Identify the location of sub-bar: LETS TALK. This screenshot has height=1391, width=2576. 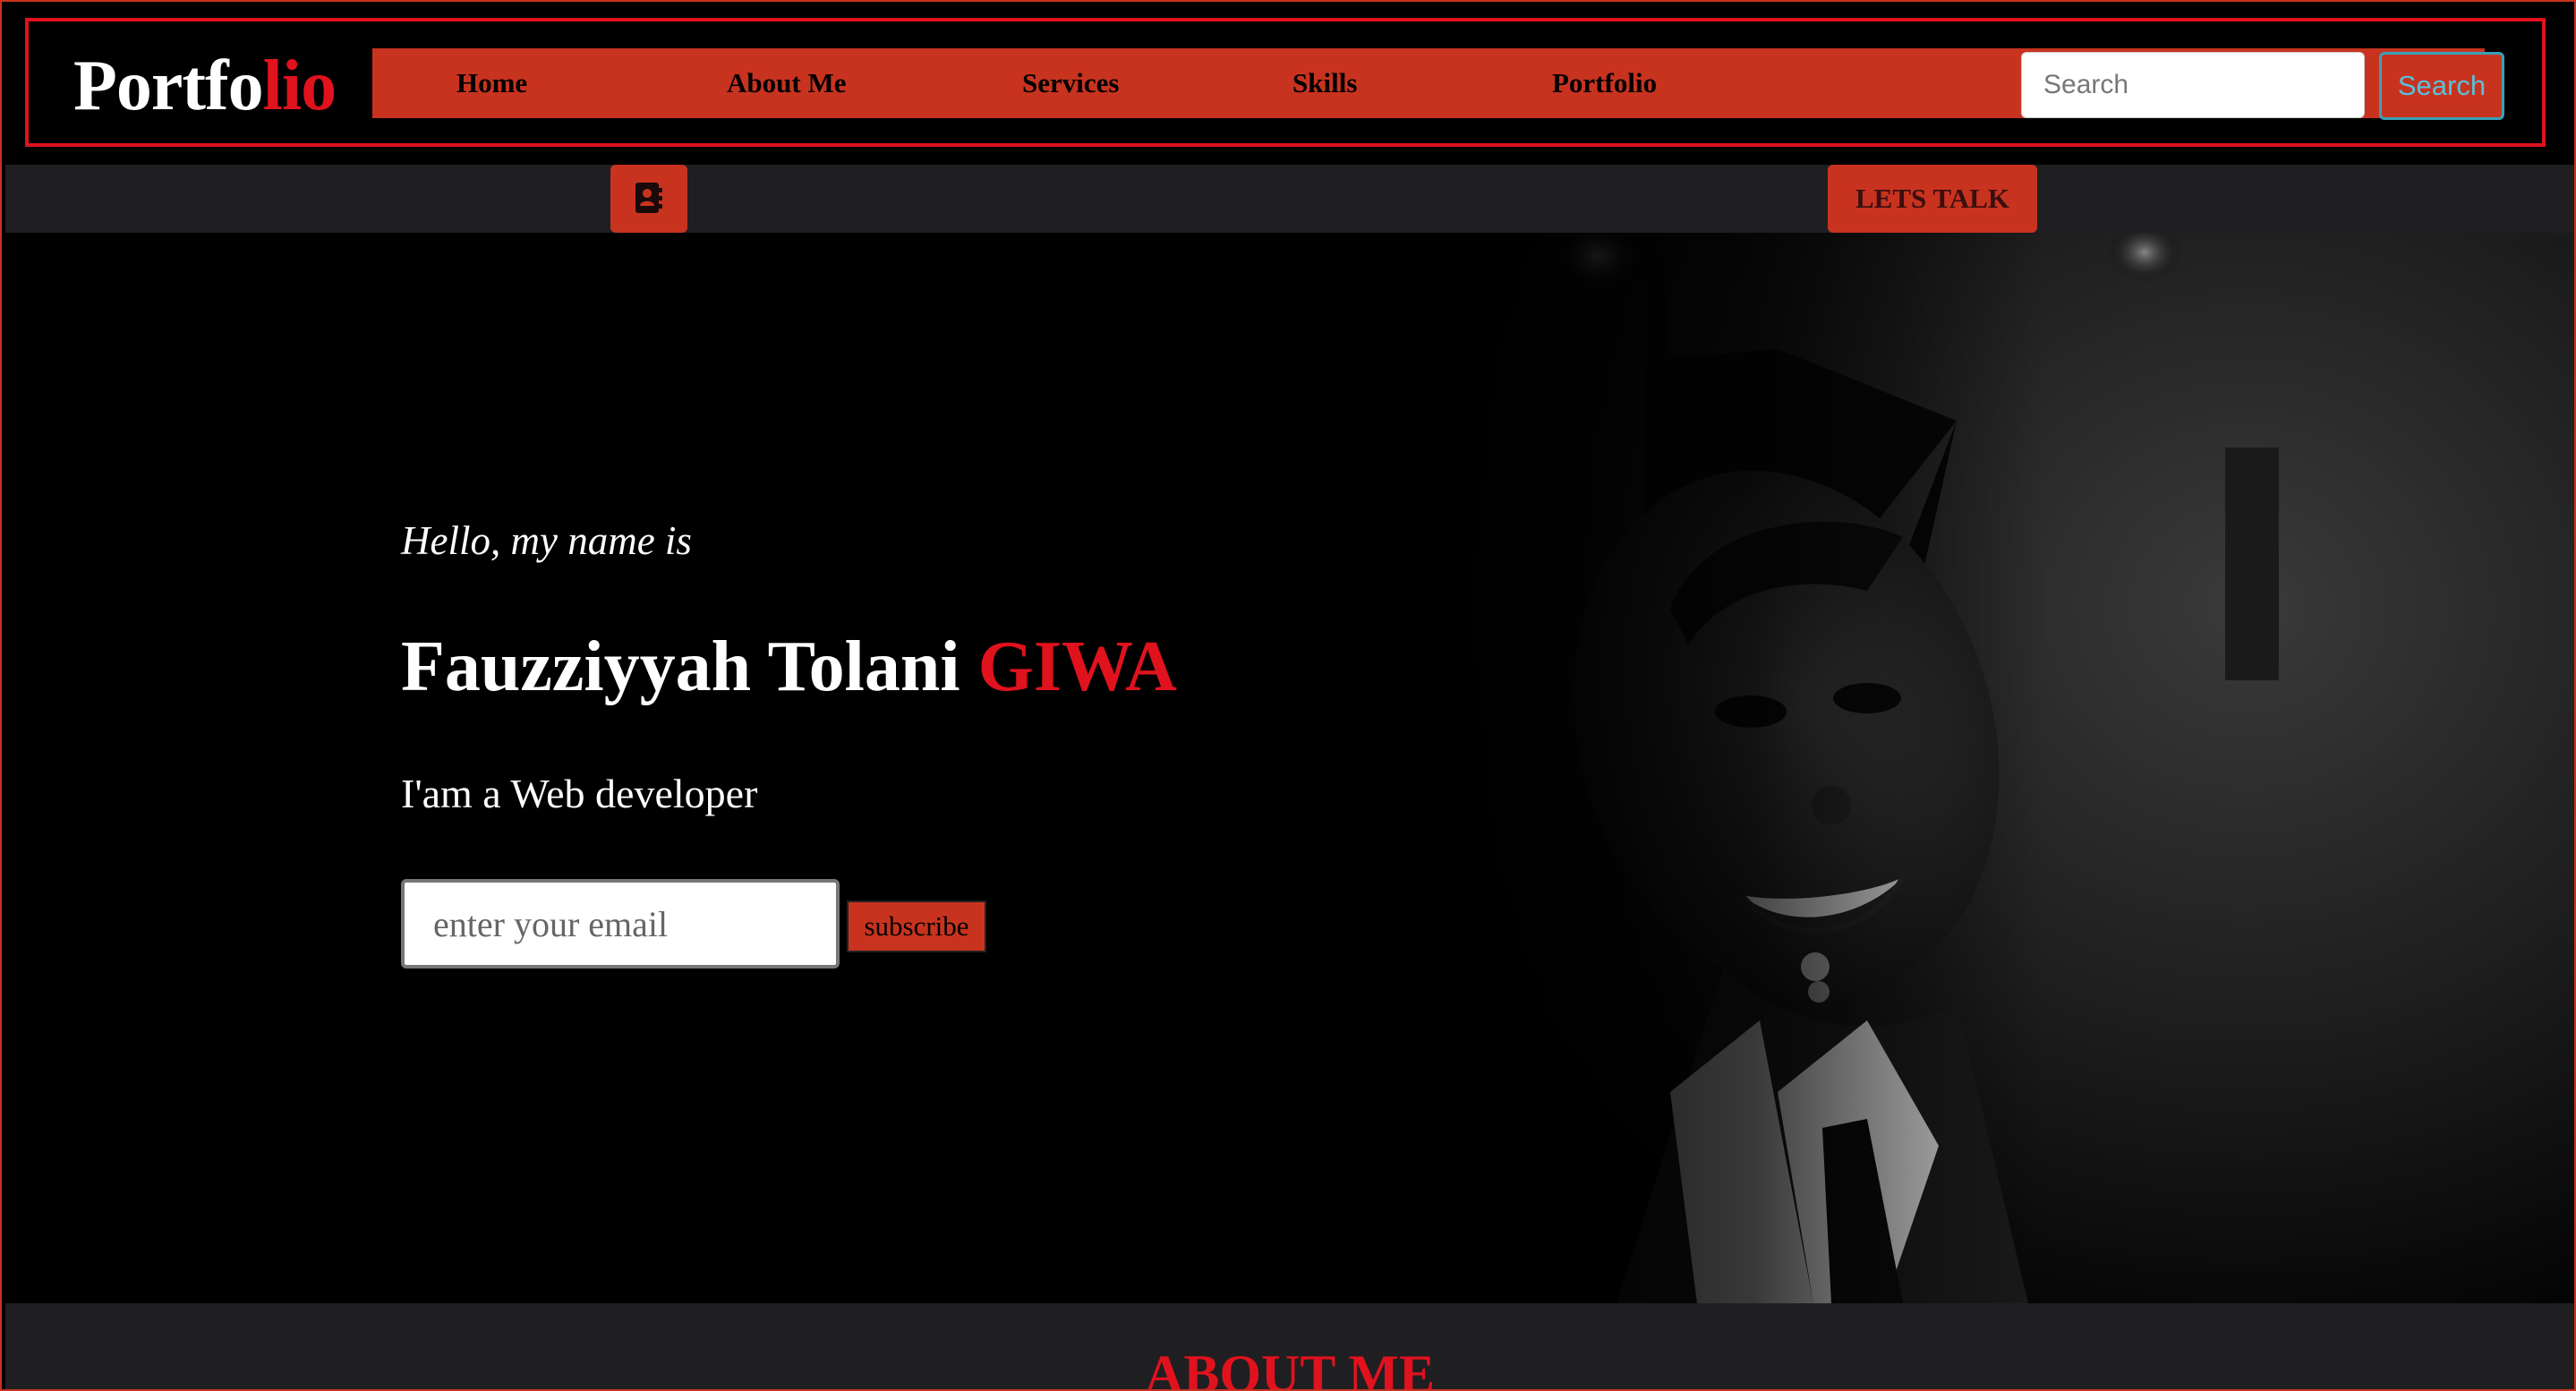
(1289, 199).